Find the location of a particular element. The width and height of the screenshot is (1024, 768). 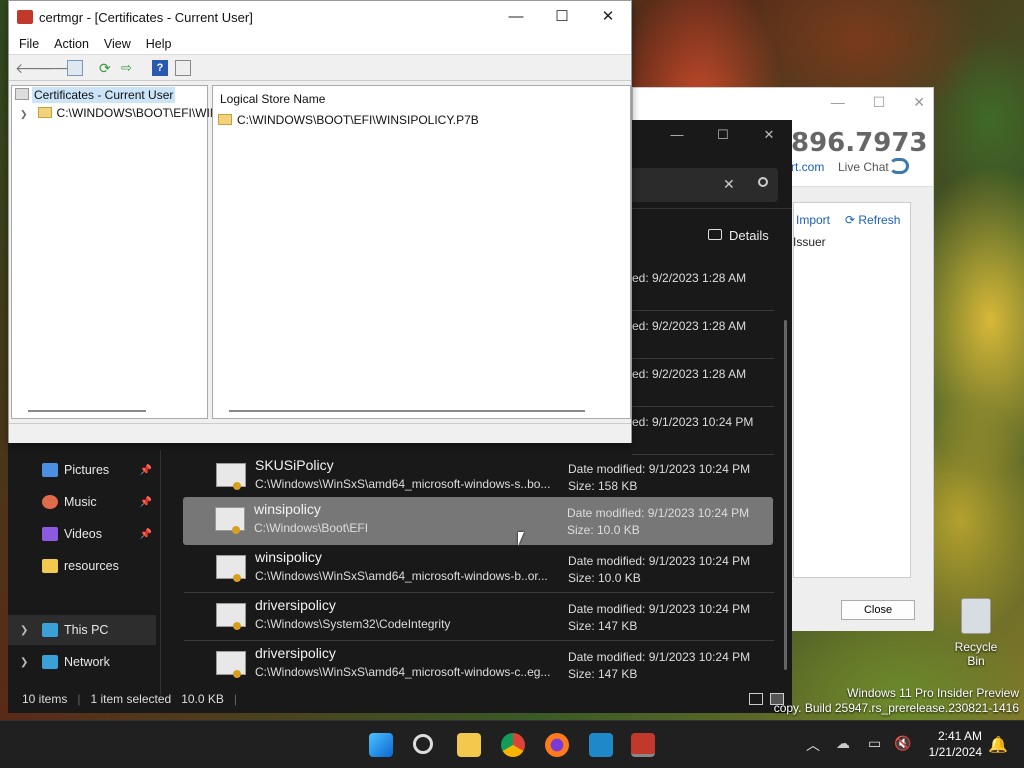

nav-item-network: ❯ Network is located at coordinates (82, 662).